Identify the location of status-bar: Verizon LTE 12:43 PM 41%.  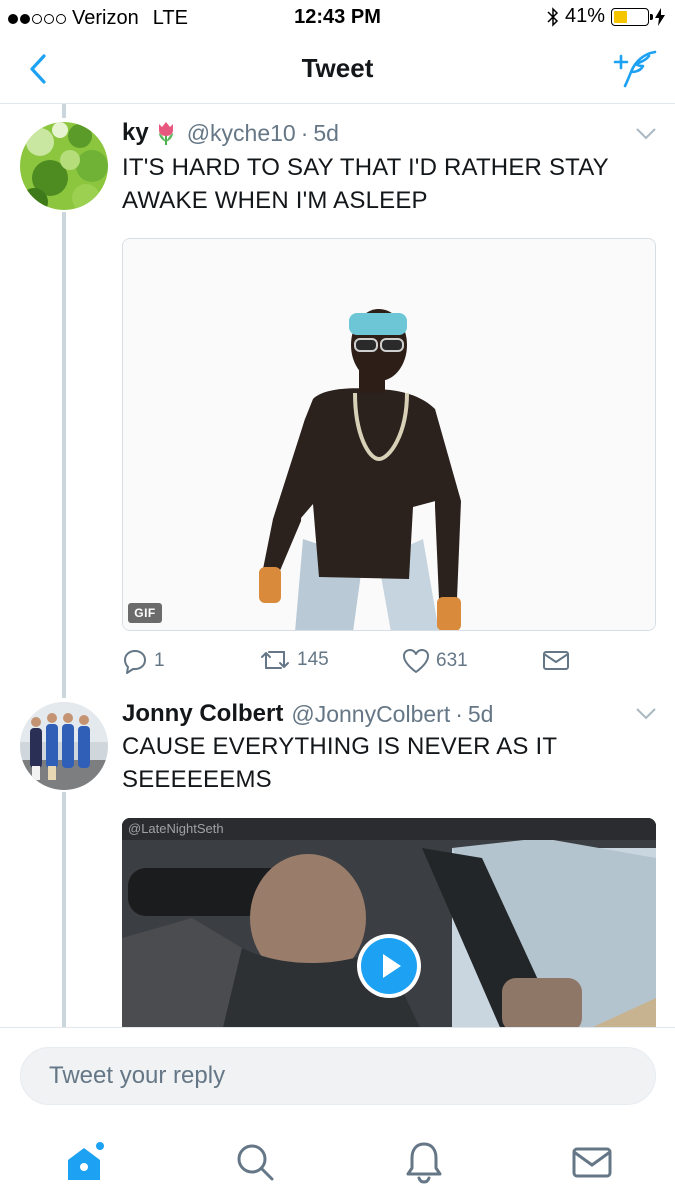
(337, 17).